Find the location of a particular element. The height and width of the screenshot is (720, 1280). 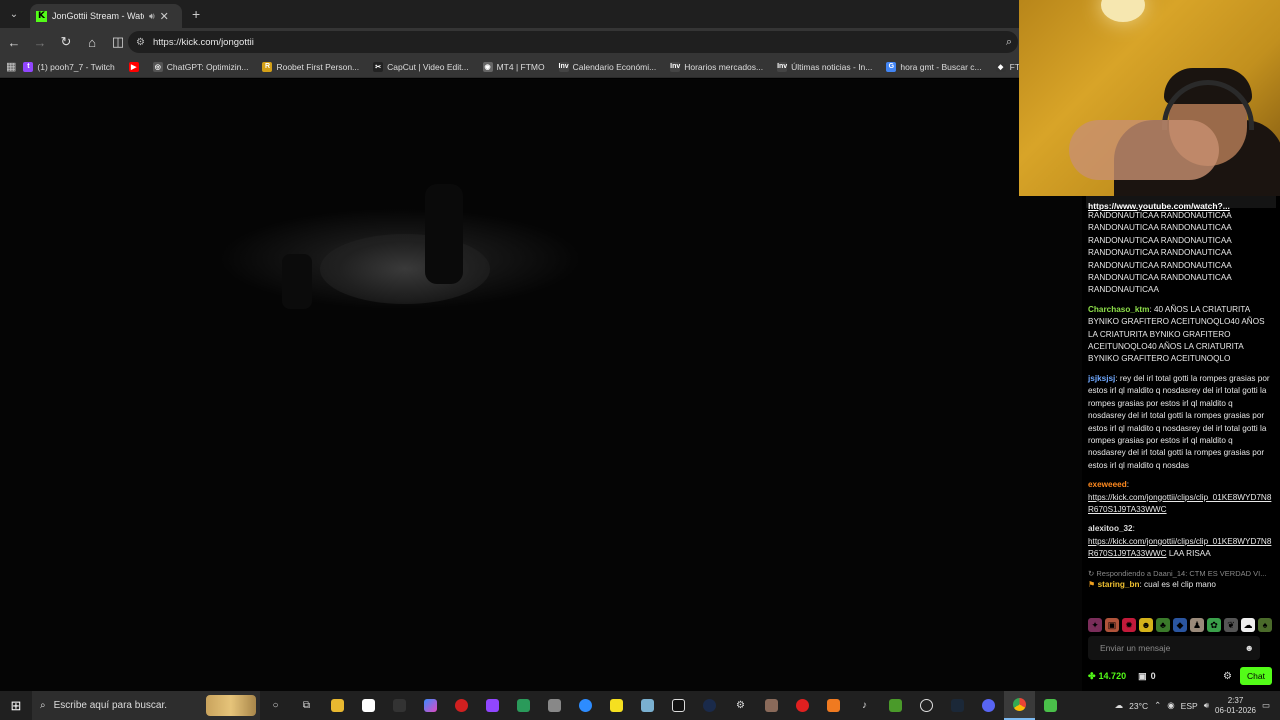

emoji-picker-icon: ☻ is located at coordinates (1249, 648).